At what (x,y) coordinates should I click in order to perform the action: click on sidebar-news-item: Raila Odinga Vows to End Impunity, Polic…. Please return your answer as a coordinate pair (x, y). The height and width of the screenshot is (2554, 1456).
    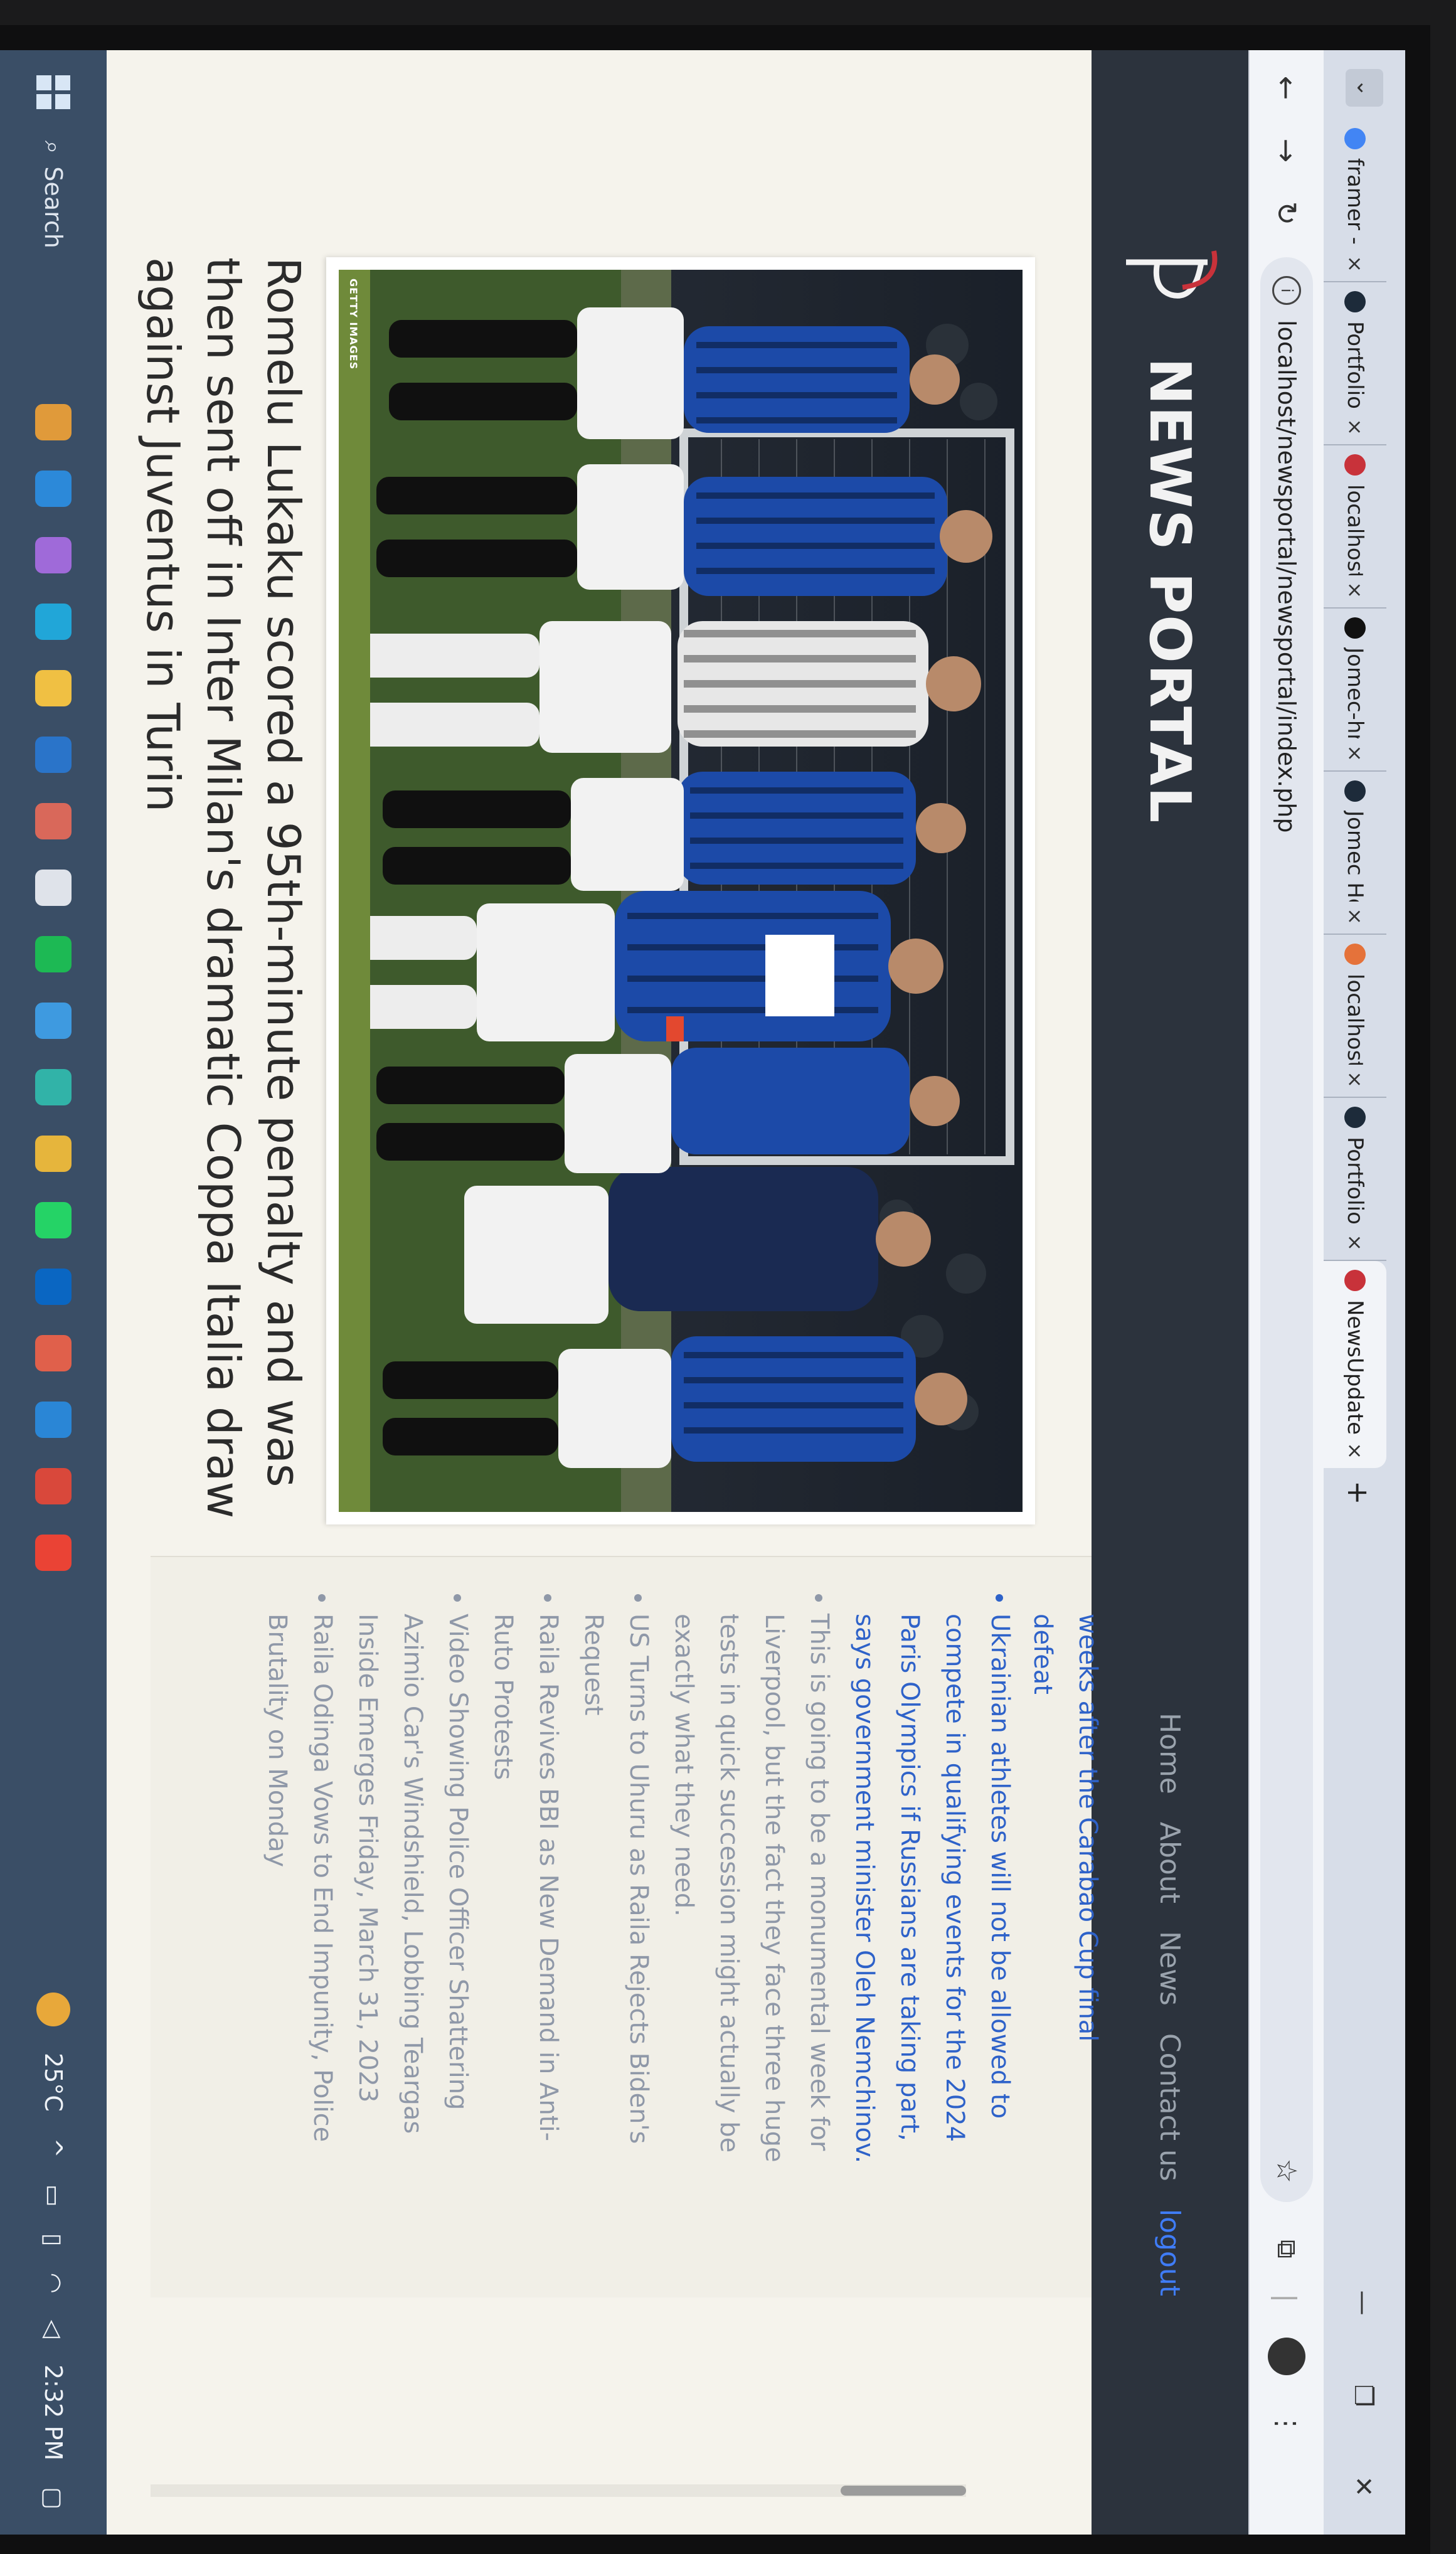
    Looking at the image, I should click on (300, 1896).